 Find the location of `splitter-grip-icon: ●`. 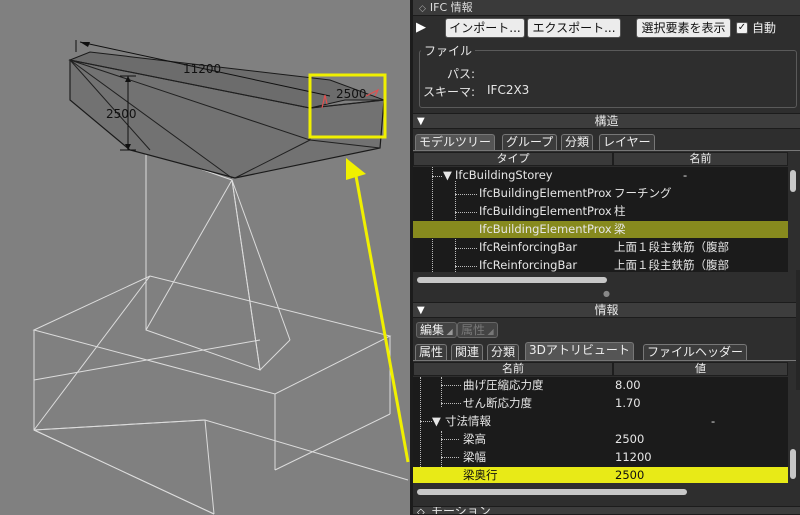

splitter-grip-icon: ● is located at coordinates (606, 293).